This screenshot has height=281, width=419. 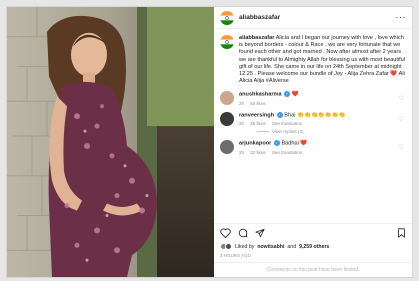 I want to click on liked-and: and, so click(x=292, y=246).